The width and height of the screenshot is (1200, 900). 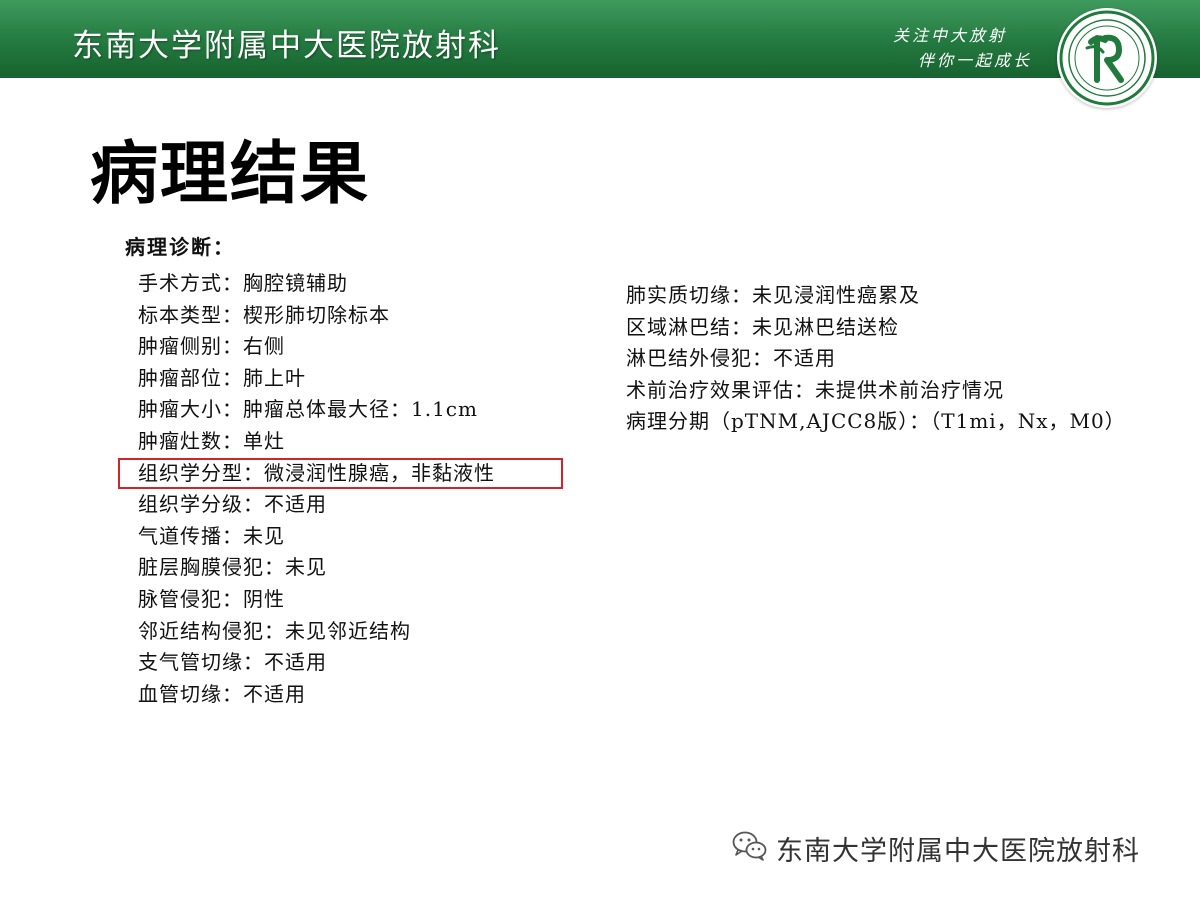 What do you see at coordinates (731, 358) in the screenshot?
I see `list-item: 淋巴结外侵犯：不适用` at bounding box center [731, 358].